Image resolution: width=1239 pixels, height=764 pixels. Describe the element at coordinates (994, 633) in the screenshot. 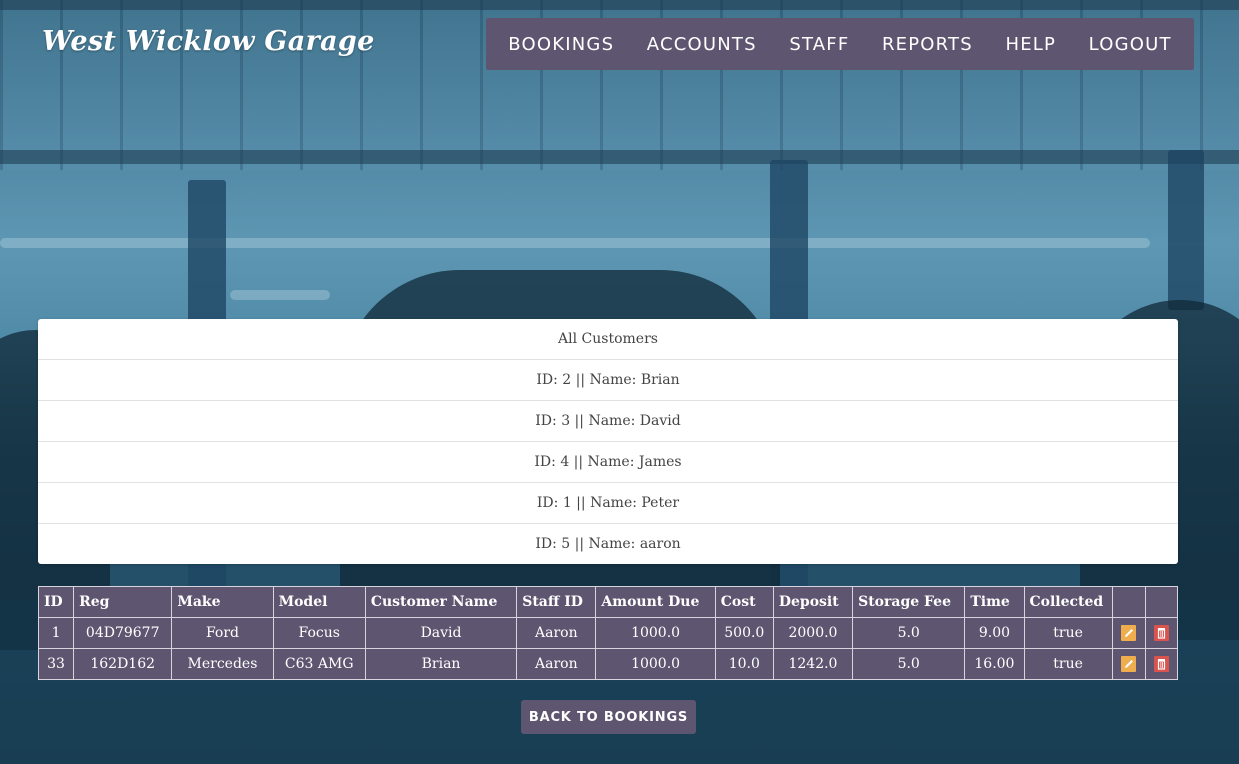

I see `cell-time: 9.00` at that location.